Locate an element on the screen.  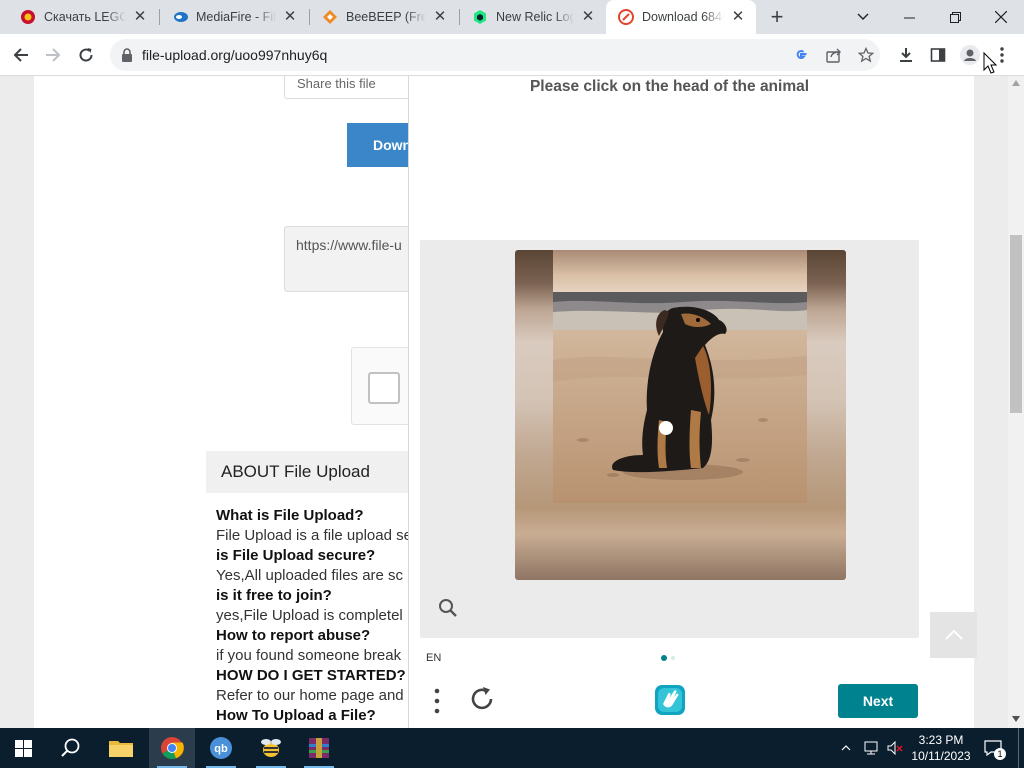
language-selector: EN is located at coordinates (433, 658).